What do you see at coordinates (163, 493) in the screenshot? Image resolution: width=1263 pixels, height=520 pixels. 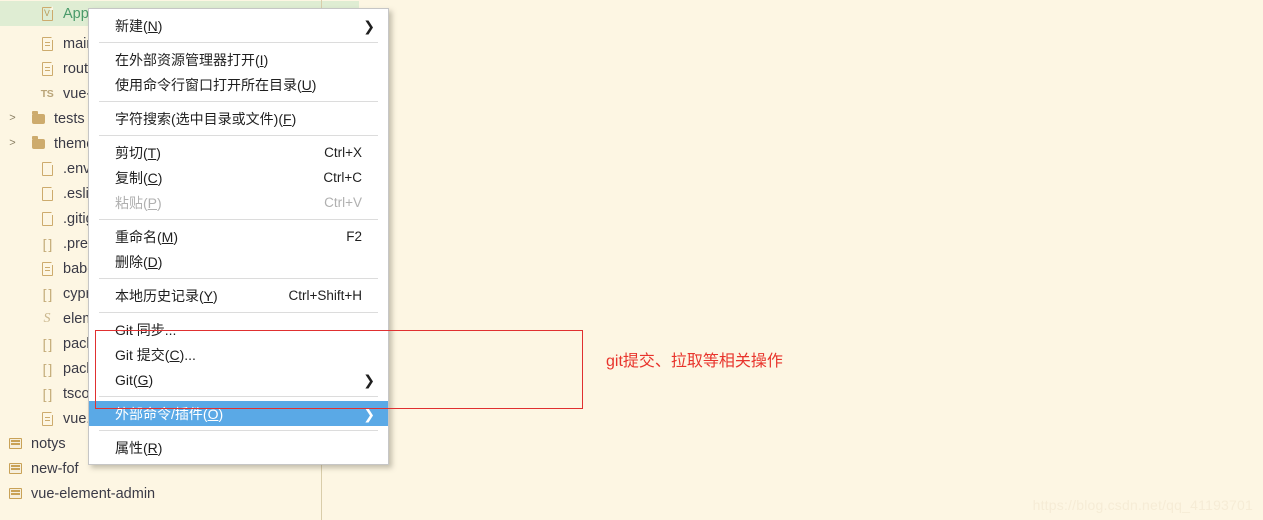 I see `tree-row: vue-element-admin` at bounding box center [163, 493].